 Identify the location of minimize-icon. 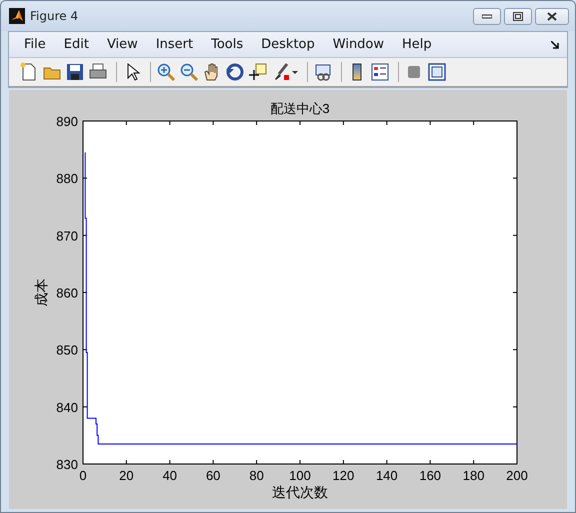
(487, 16).